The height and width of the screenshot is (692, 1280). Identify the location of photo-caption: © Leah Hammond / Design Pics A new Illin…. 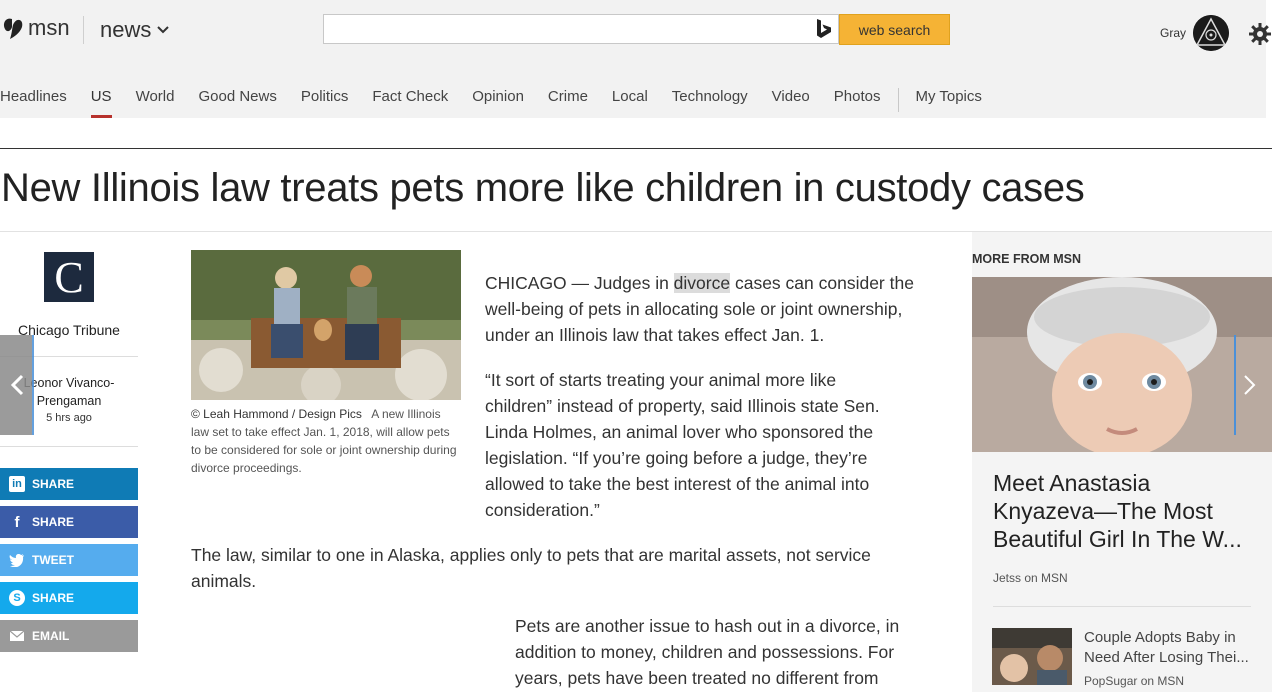
(326, 441).